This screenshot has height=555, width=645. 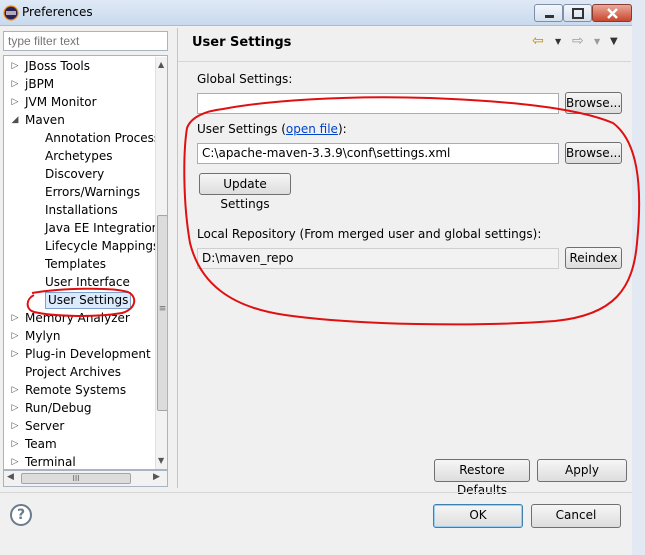 What do you see at coordinates (638, 277) in the screenshot?
I see `window-frame-edge` at bounding box center [638, 277].